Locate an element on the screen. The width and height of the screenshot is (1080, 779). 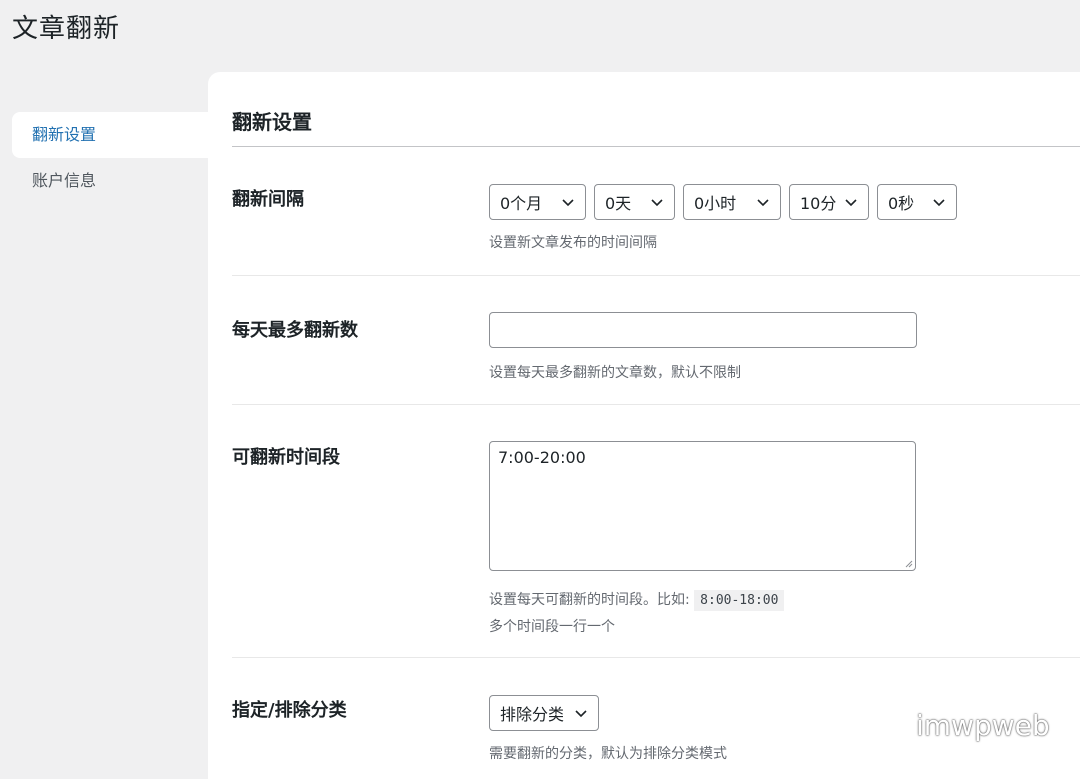
seconds-select: 0秒 is located at coordinates (917, 202).